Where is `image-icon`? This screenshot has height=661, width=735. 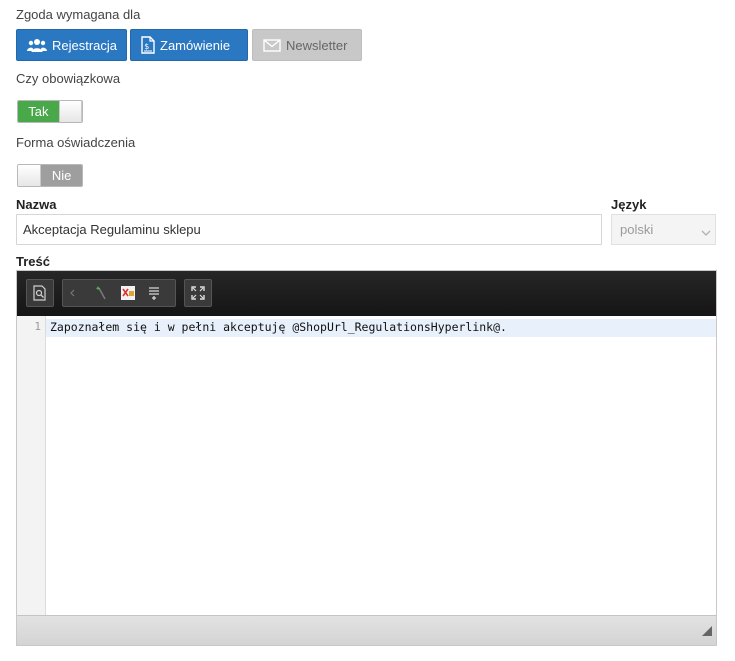 image-icon is located at coordinates (128, 293).